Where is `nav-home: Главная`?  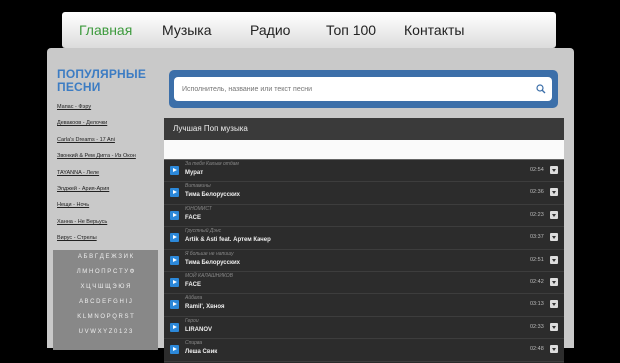
nav-home: Главная is located at coordinates (105, 30).